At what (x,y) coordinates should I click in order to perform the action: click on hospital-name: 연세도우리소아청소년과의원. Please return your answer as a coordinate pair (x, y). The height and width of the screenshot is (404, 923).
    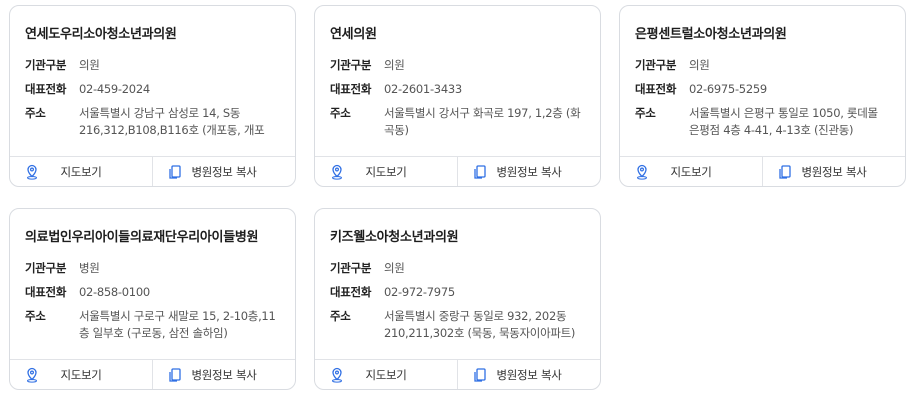
    Looking at the image, I should click on (101, 34).